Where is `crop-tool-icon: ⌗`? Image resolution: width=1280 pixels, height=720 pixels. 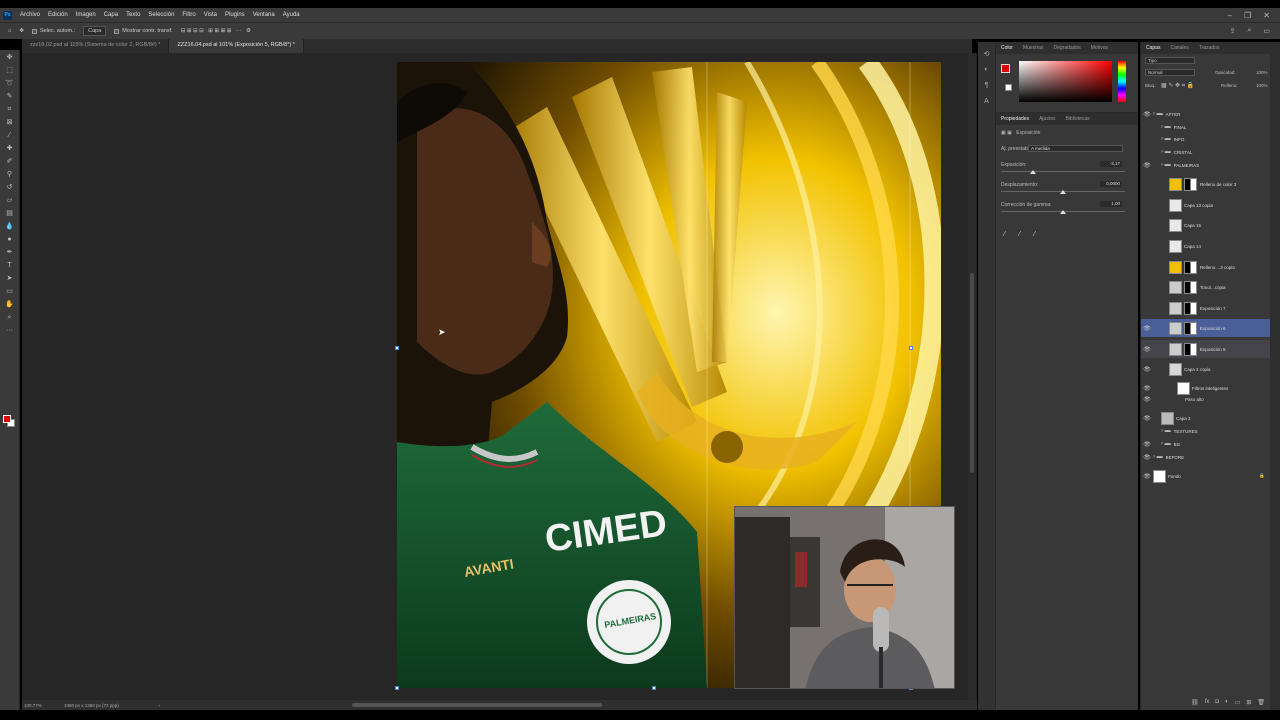 crop-tool-icon: ⌗ is located at coordinates (10, 110).